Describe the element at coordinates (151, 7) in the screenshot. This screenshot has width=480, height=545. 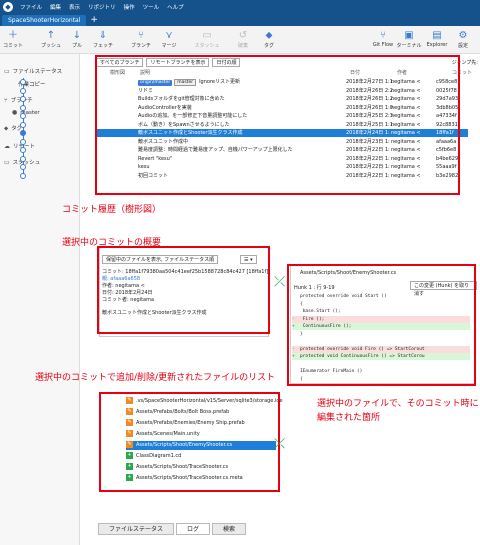
I see `menu-tools: ツール` at that location.